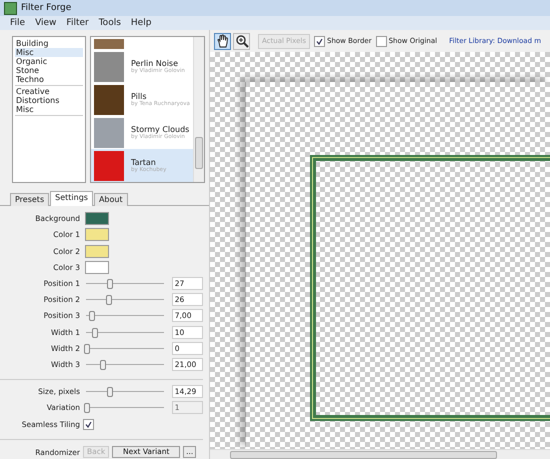 The width and height of the screenshot is (550, 459). What do you see at coordinates (109, 23) in the screenshot?
I see `menu-item: Tools` at bounding box center [109, 23].